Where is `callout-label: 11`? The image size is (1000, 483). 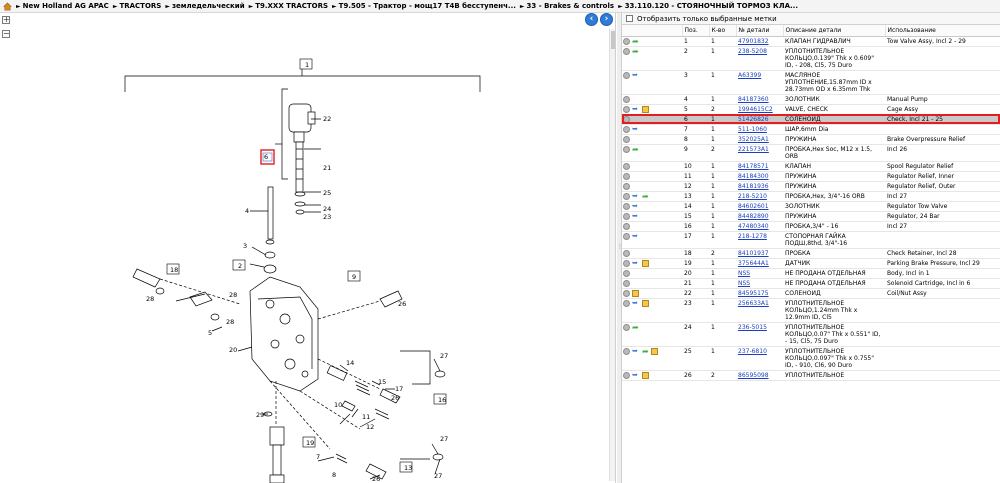 callout-label: 11 is located at coordinates (366, 417).